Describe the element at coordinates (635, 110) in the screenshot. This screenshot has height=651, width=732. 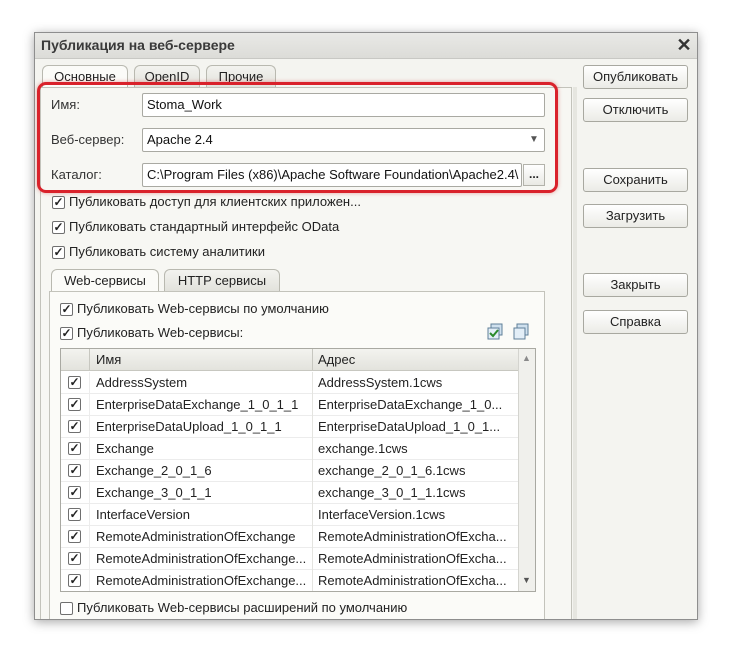
I see `disable-button: Отключить` at that location.